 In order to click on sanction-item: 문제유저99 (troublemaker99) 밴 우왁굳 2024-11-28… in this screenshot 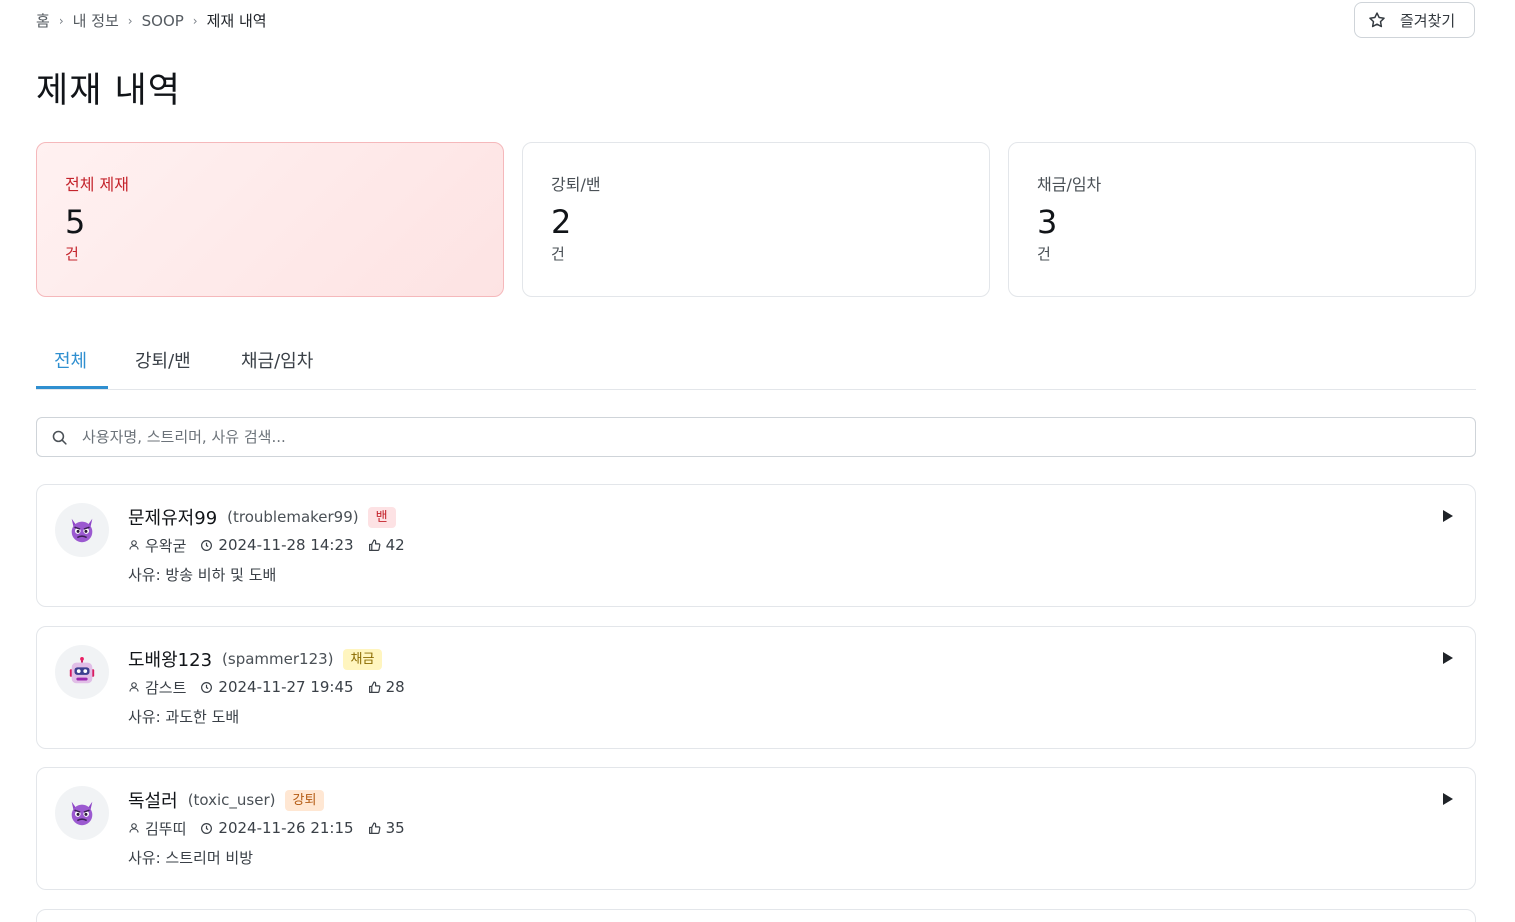, I will do `click(756, 545)`.